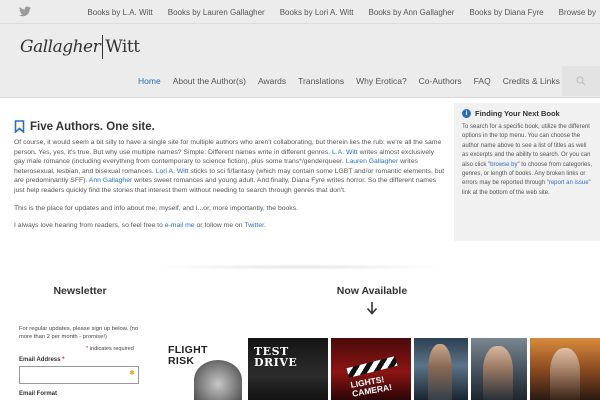 The height and width of the screenshot is (400, 600). I want to click on site-logo: Gallagher Witt, so click(80, 47).